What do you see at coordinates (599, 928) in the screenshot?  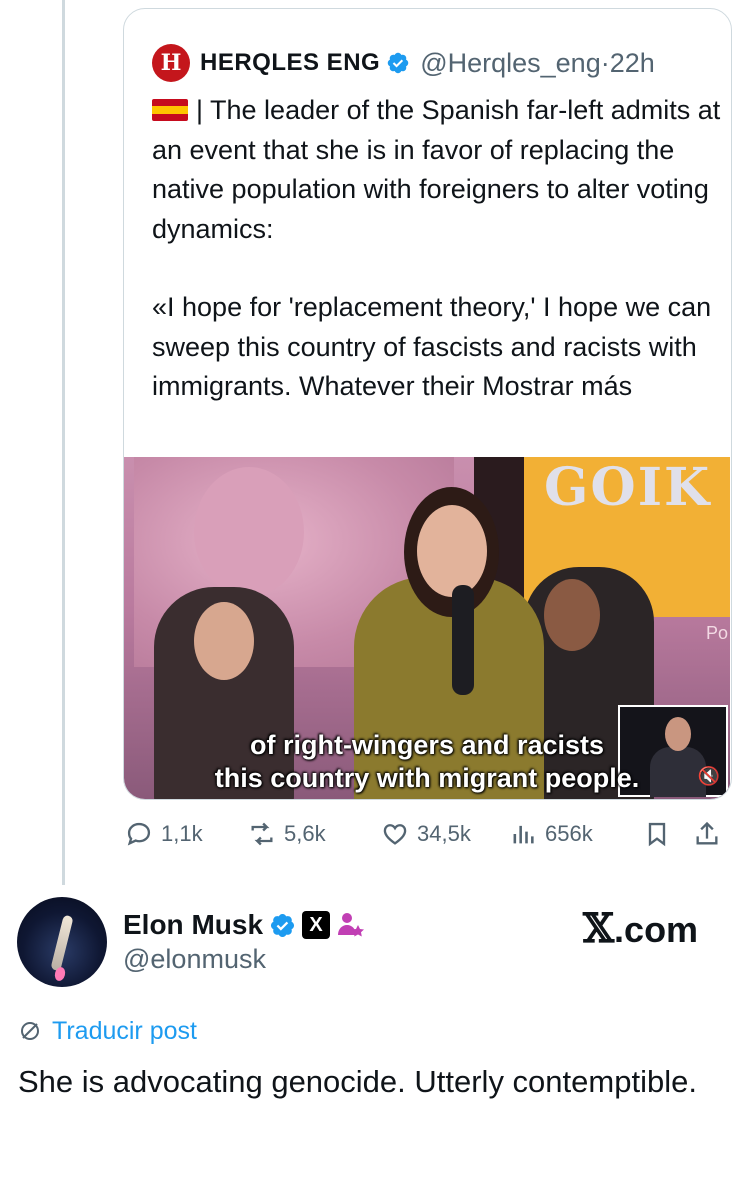 I see `x-logo-icon: 𝕏` at bounding box center [599, 928].